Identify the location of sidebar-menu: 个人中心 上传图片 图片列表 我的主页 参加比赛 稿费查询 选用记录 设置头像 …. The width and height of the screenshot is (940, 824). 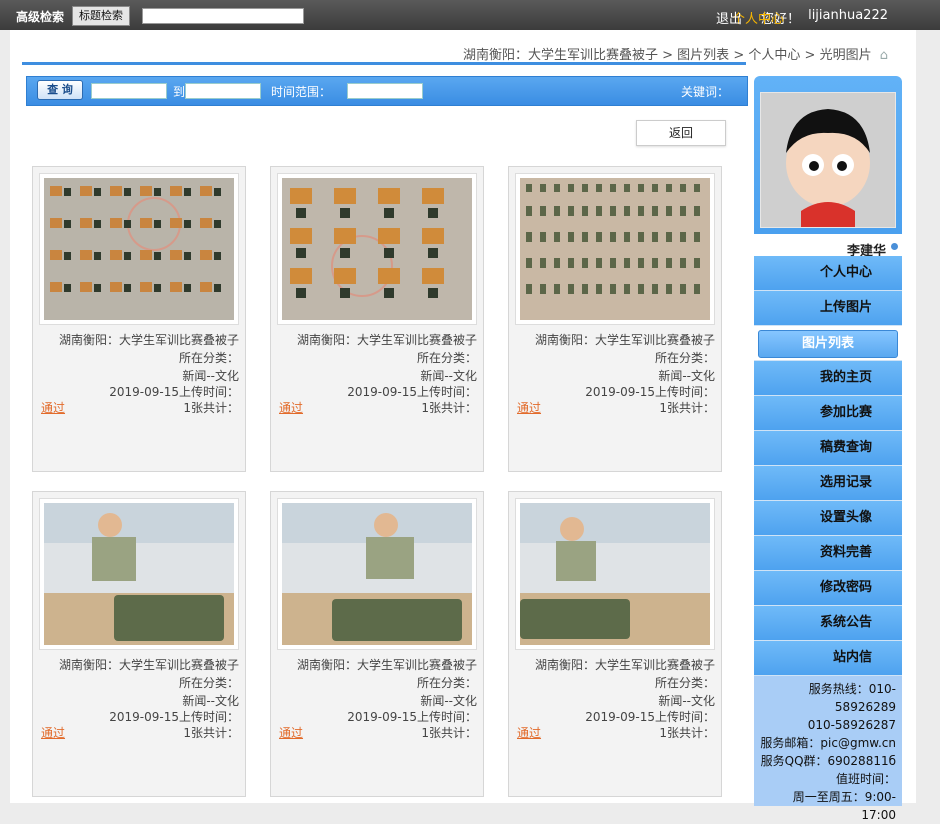
(828, 466).